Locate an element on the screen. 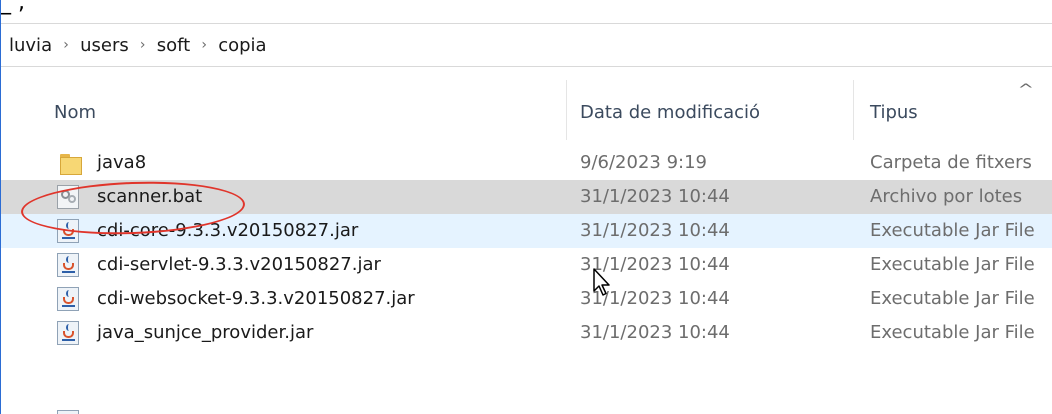  file-row-java8: java8 9/6/2023 9:19 Carpeta de fitxers is located at coordinates (526, 163).